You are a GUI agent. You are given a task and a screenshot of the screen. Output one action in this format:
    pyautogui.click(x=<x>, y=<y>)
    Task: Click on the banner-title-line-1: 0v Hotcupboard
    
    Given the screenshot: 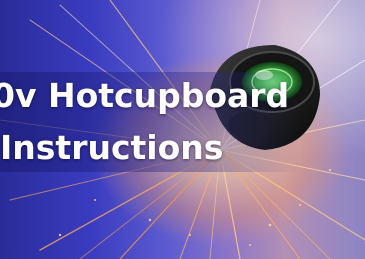 What is the action you would take?
    pyautogui.click(x=145, y=95)
    